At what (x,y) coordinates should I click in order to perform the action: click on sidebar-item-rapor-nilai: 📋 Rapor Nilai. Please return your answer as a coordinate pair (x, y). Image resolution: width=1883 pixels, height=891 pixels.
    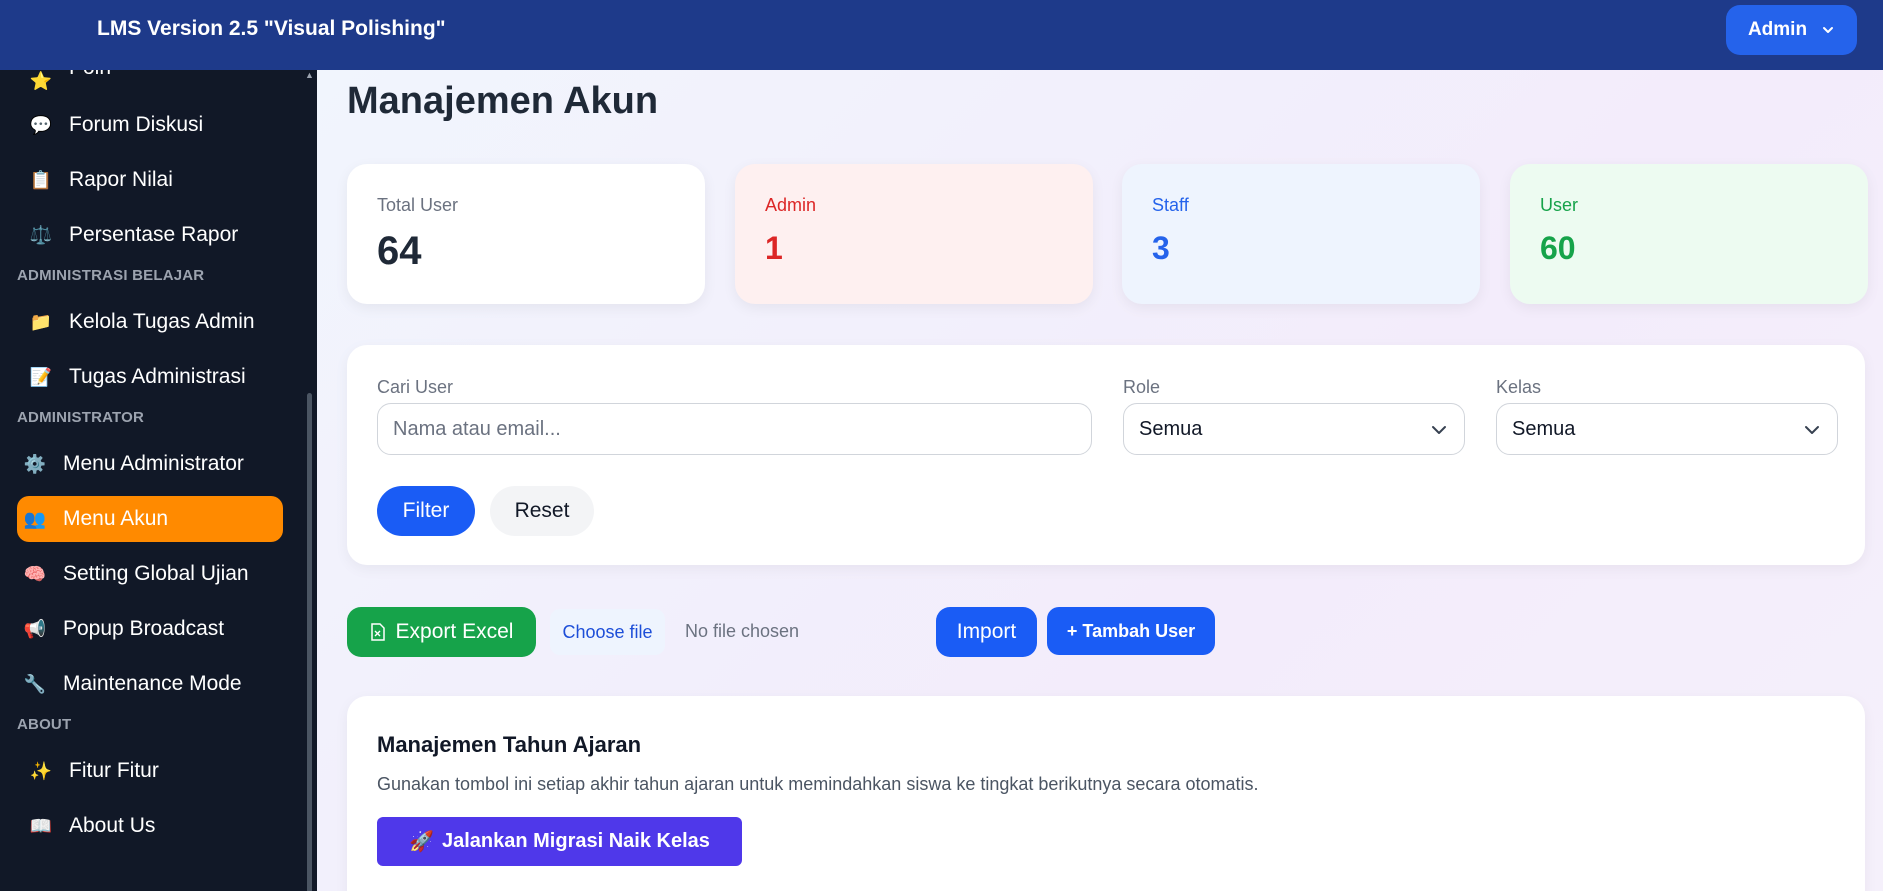
    Looking at the image, I should click on (150, 180).